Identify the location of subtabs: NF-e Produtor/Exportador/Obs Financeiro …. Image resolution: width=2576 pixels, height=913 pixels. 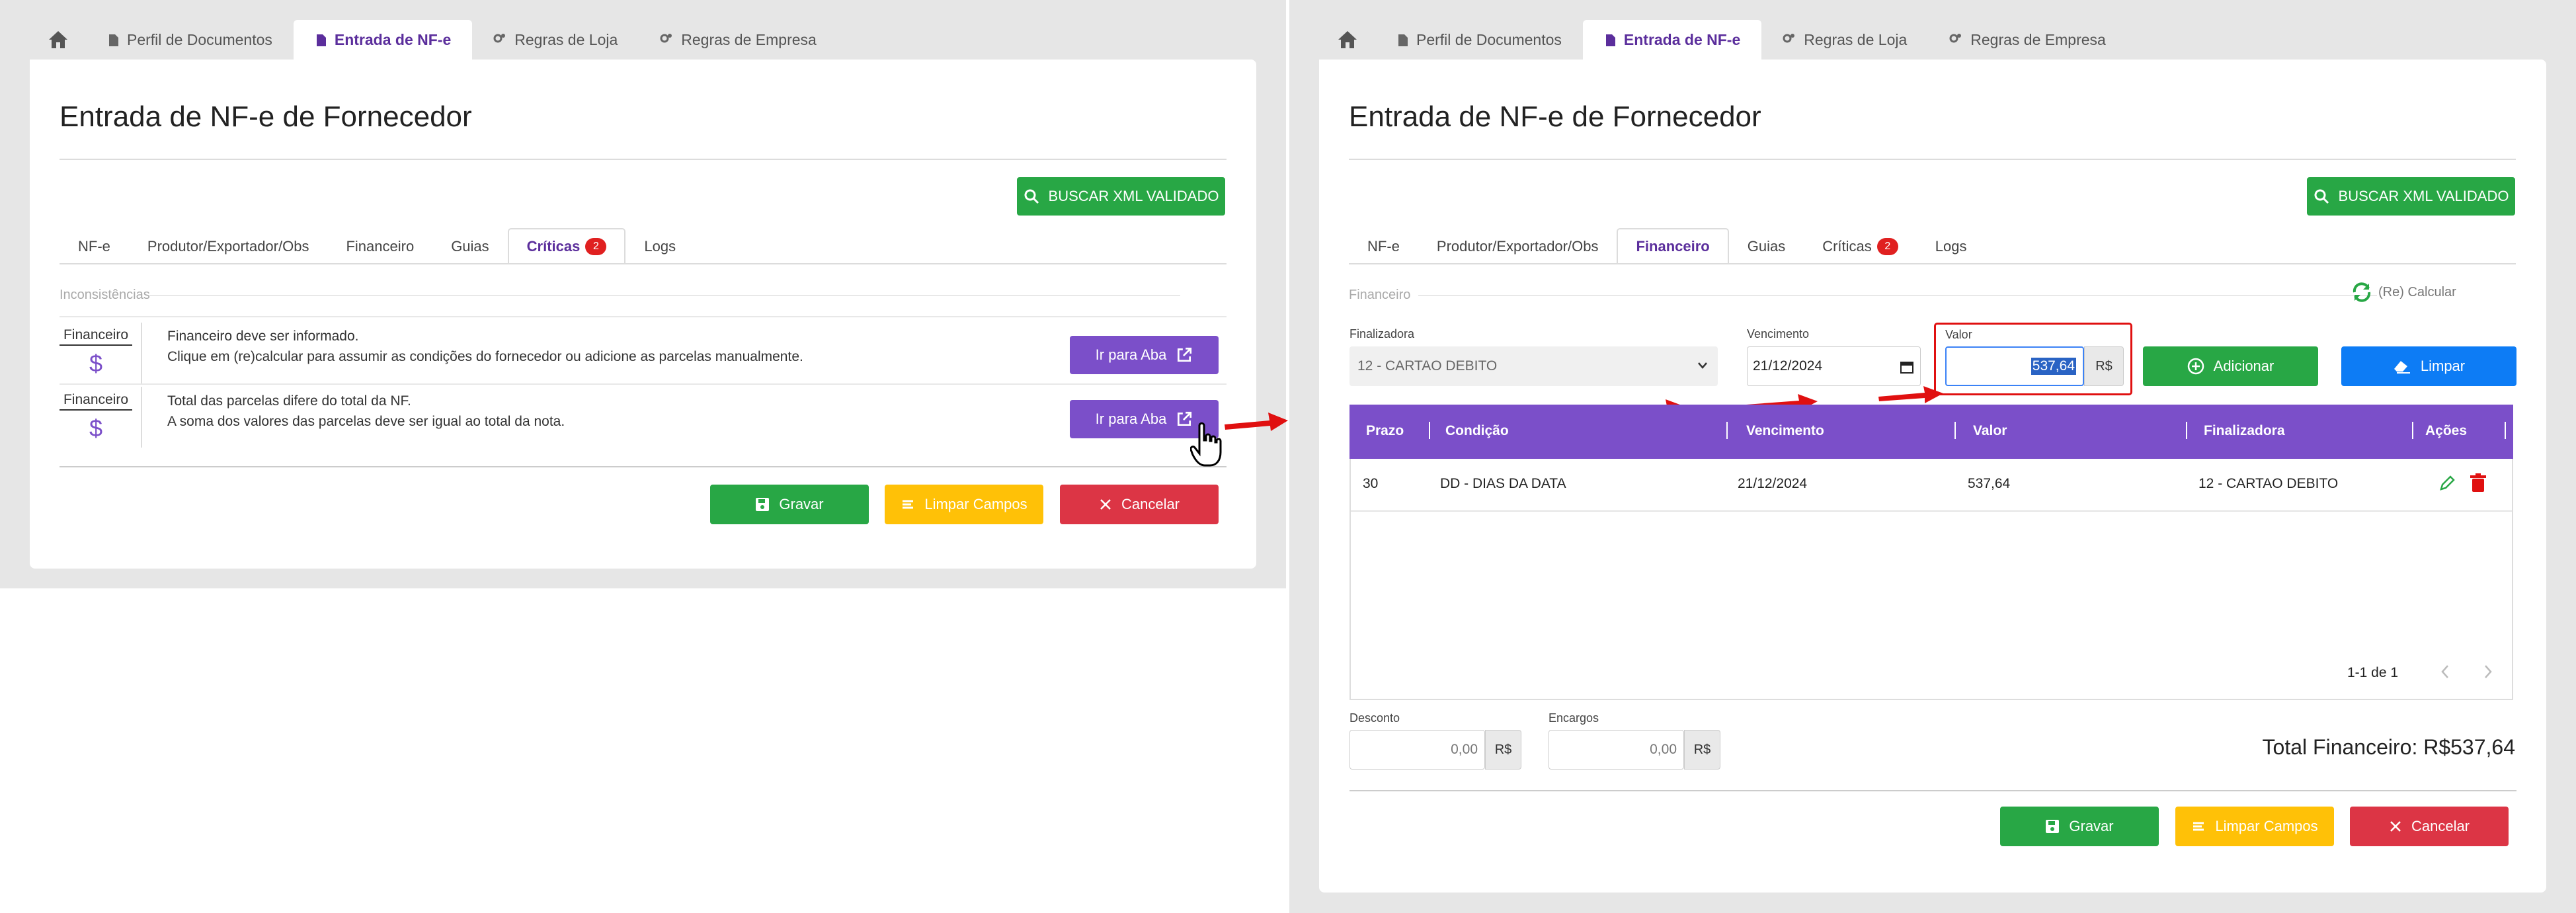
(377, 246).